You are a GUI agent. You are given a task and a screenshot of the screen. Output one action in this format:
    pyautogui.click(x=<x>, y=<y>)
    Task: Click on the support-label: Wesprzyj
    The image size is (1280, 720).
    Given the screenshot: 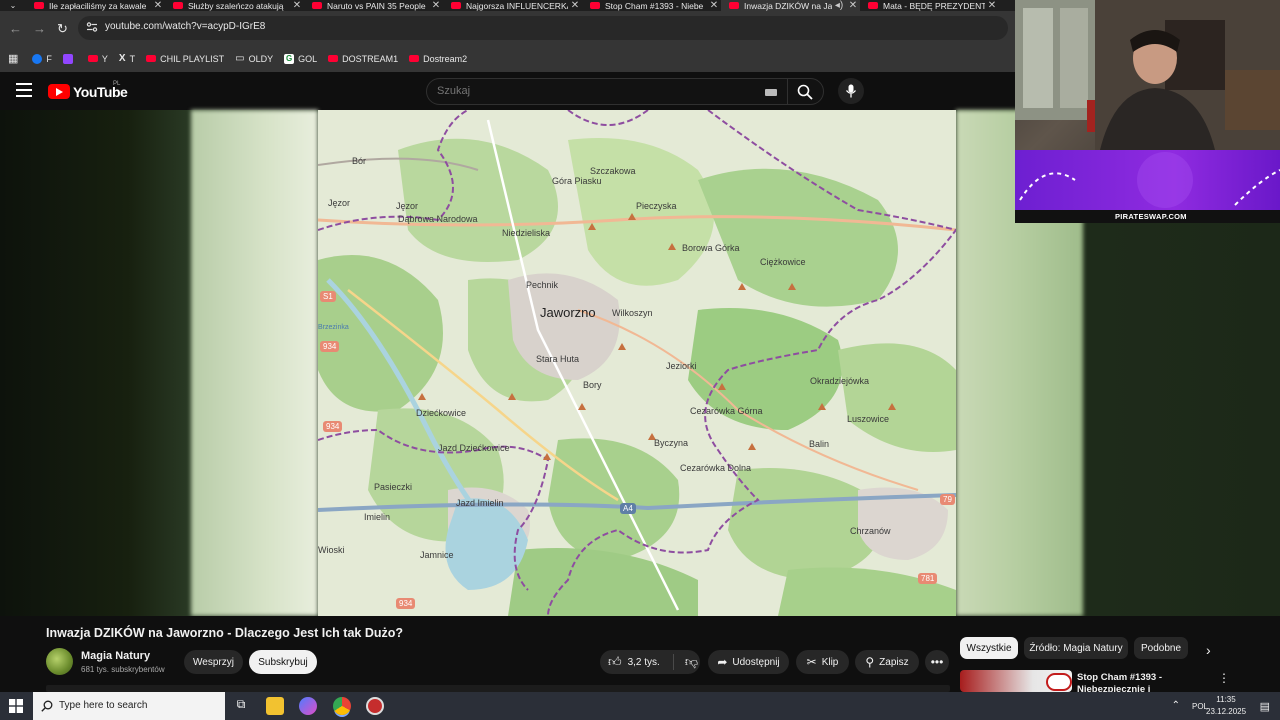 What is the action you would take?
    pyautogui.click(x=213, y=662)
    